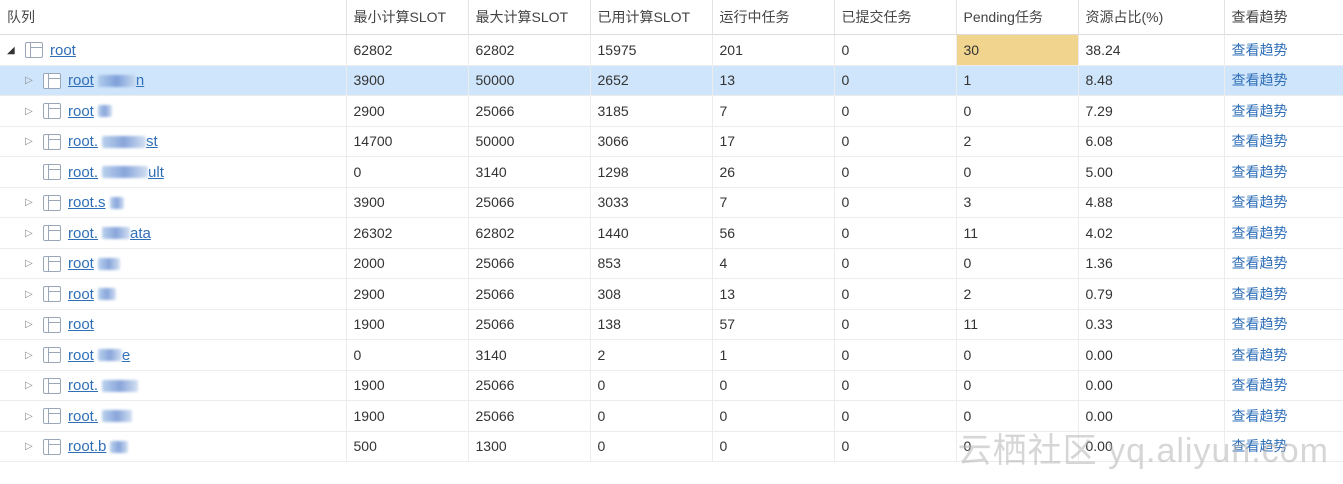  Describe the element at coordinates (140, 233) in the screenshot. I see `queue-name-suffix: ata` at that location.